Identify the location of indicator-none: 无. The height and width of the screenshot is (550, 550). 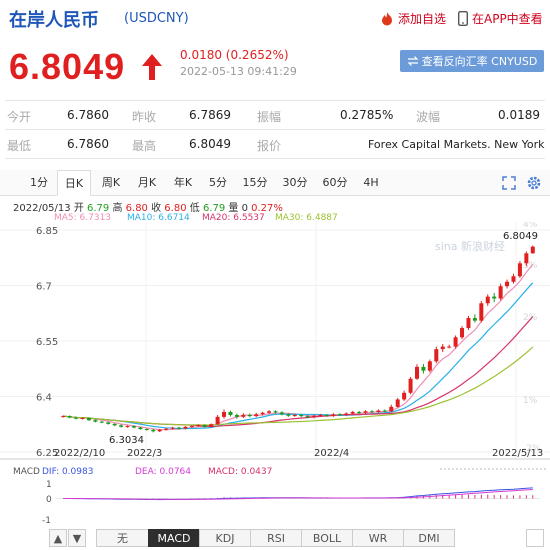
(122, 538).